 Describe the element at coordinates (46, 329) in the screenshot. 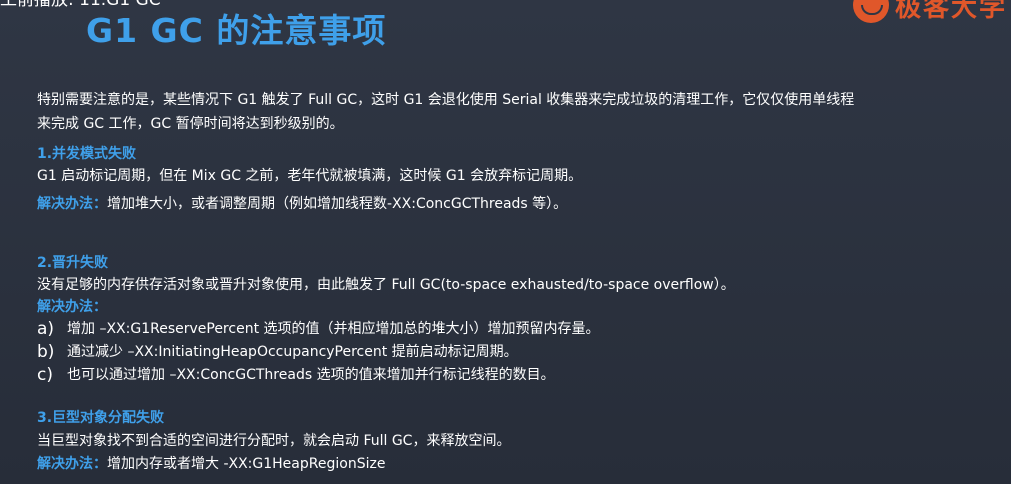

I see `list-marker: a)` at that location.